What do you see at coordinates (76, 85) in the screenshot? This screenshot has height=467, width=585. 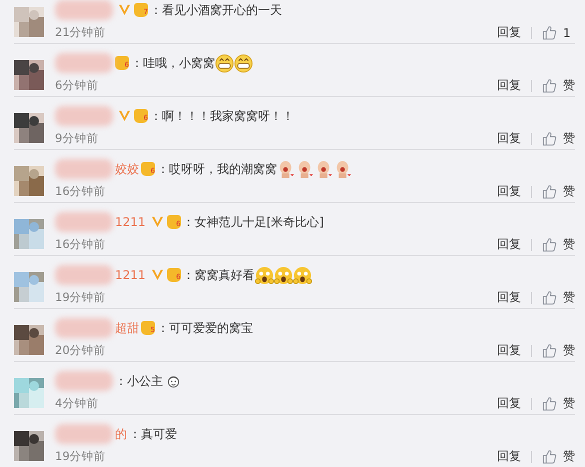 I see `timestamp: 6分钟前` at bounding box center [76, 85].